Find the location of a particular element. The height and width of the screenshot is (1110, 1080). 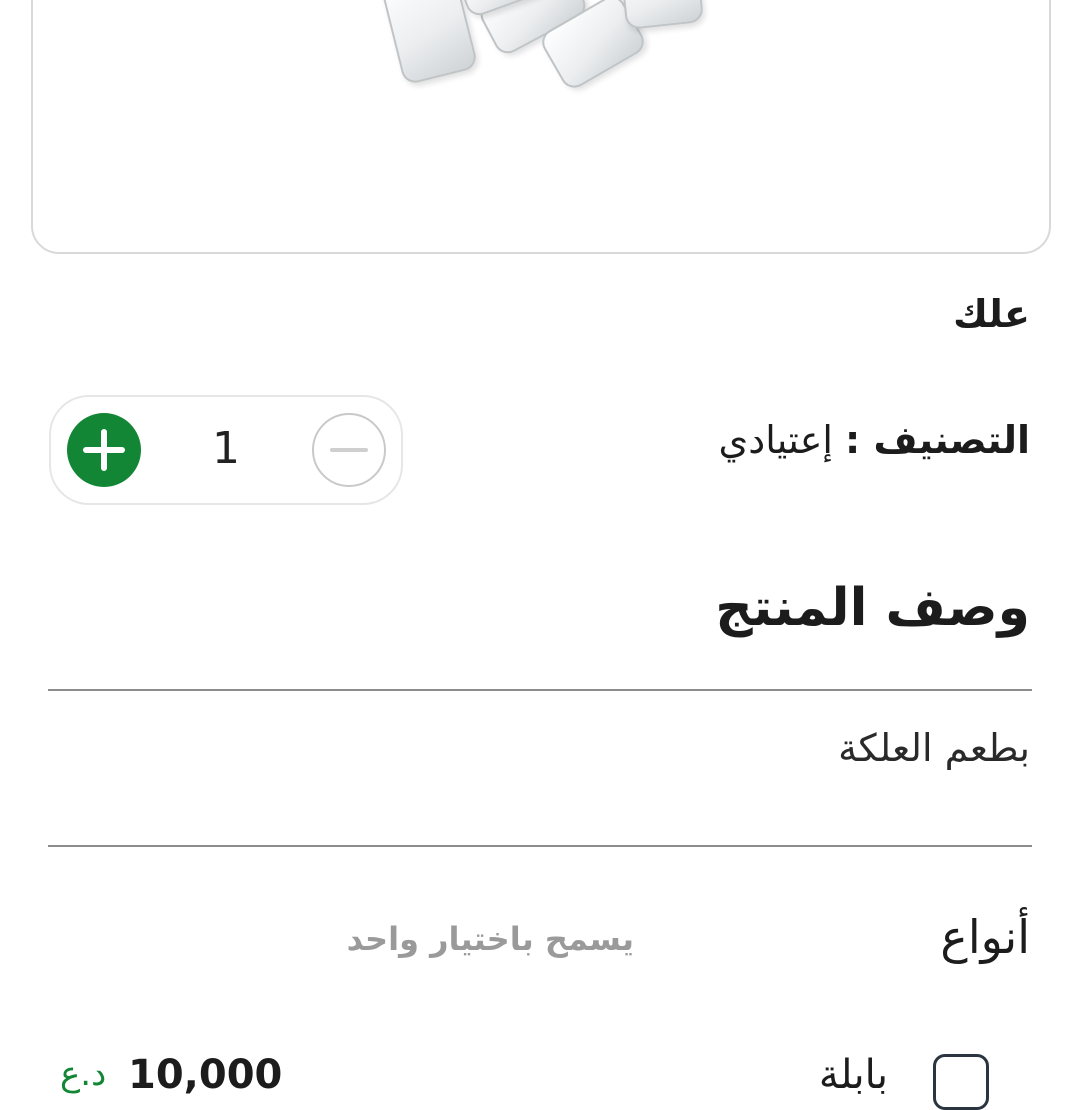

product-title: علك is located at coordinates (991, 314).